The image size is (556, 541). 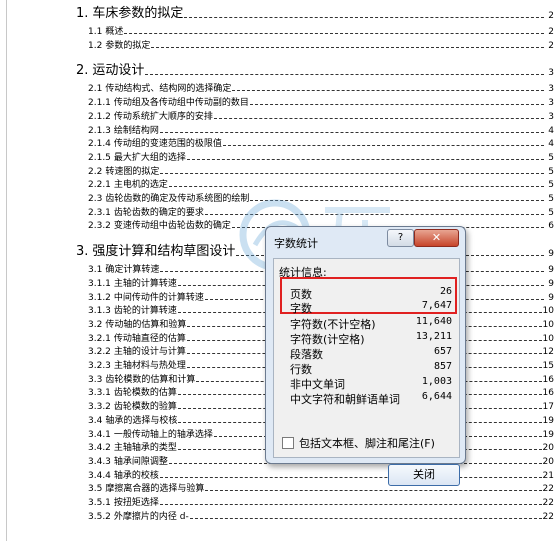 I want to click on toc-entry: 2. 运动设计 3, so click(x=278, y=68).